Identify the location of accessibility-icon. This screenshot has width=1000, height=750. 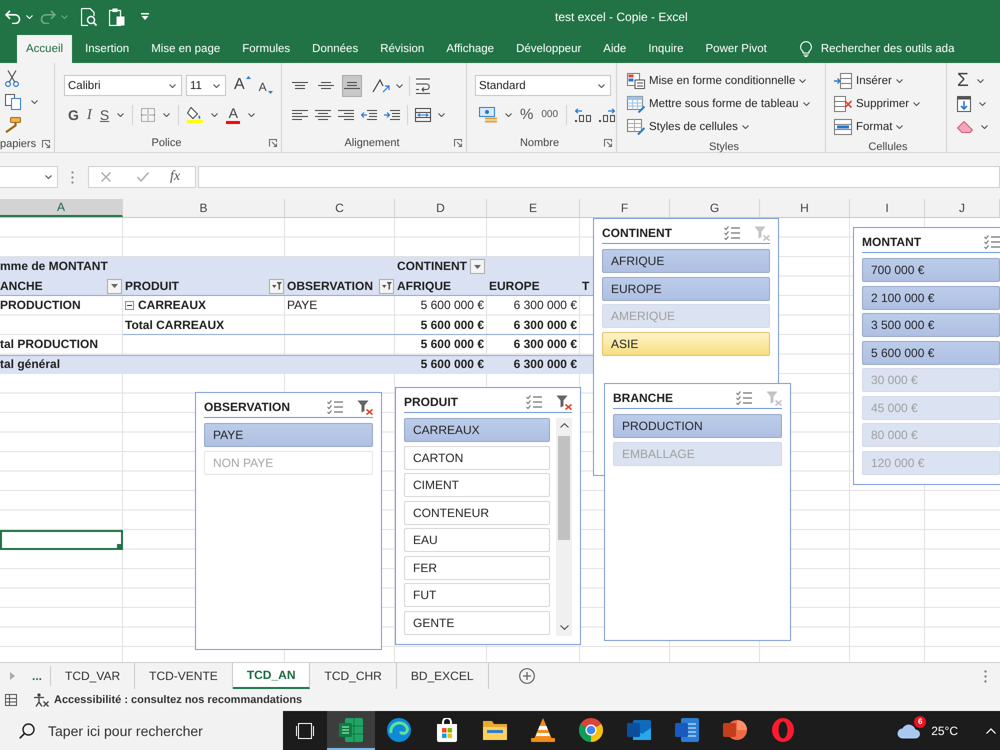
(41, 700).